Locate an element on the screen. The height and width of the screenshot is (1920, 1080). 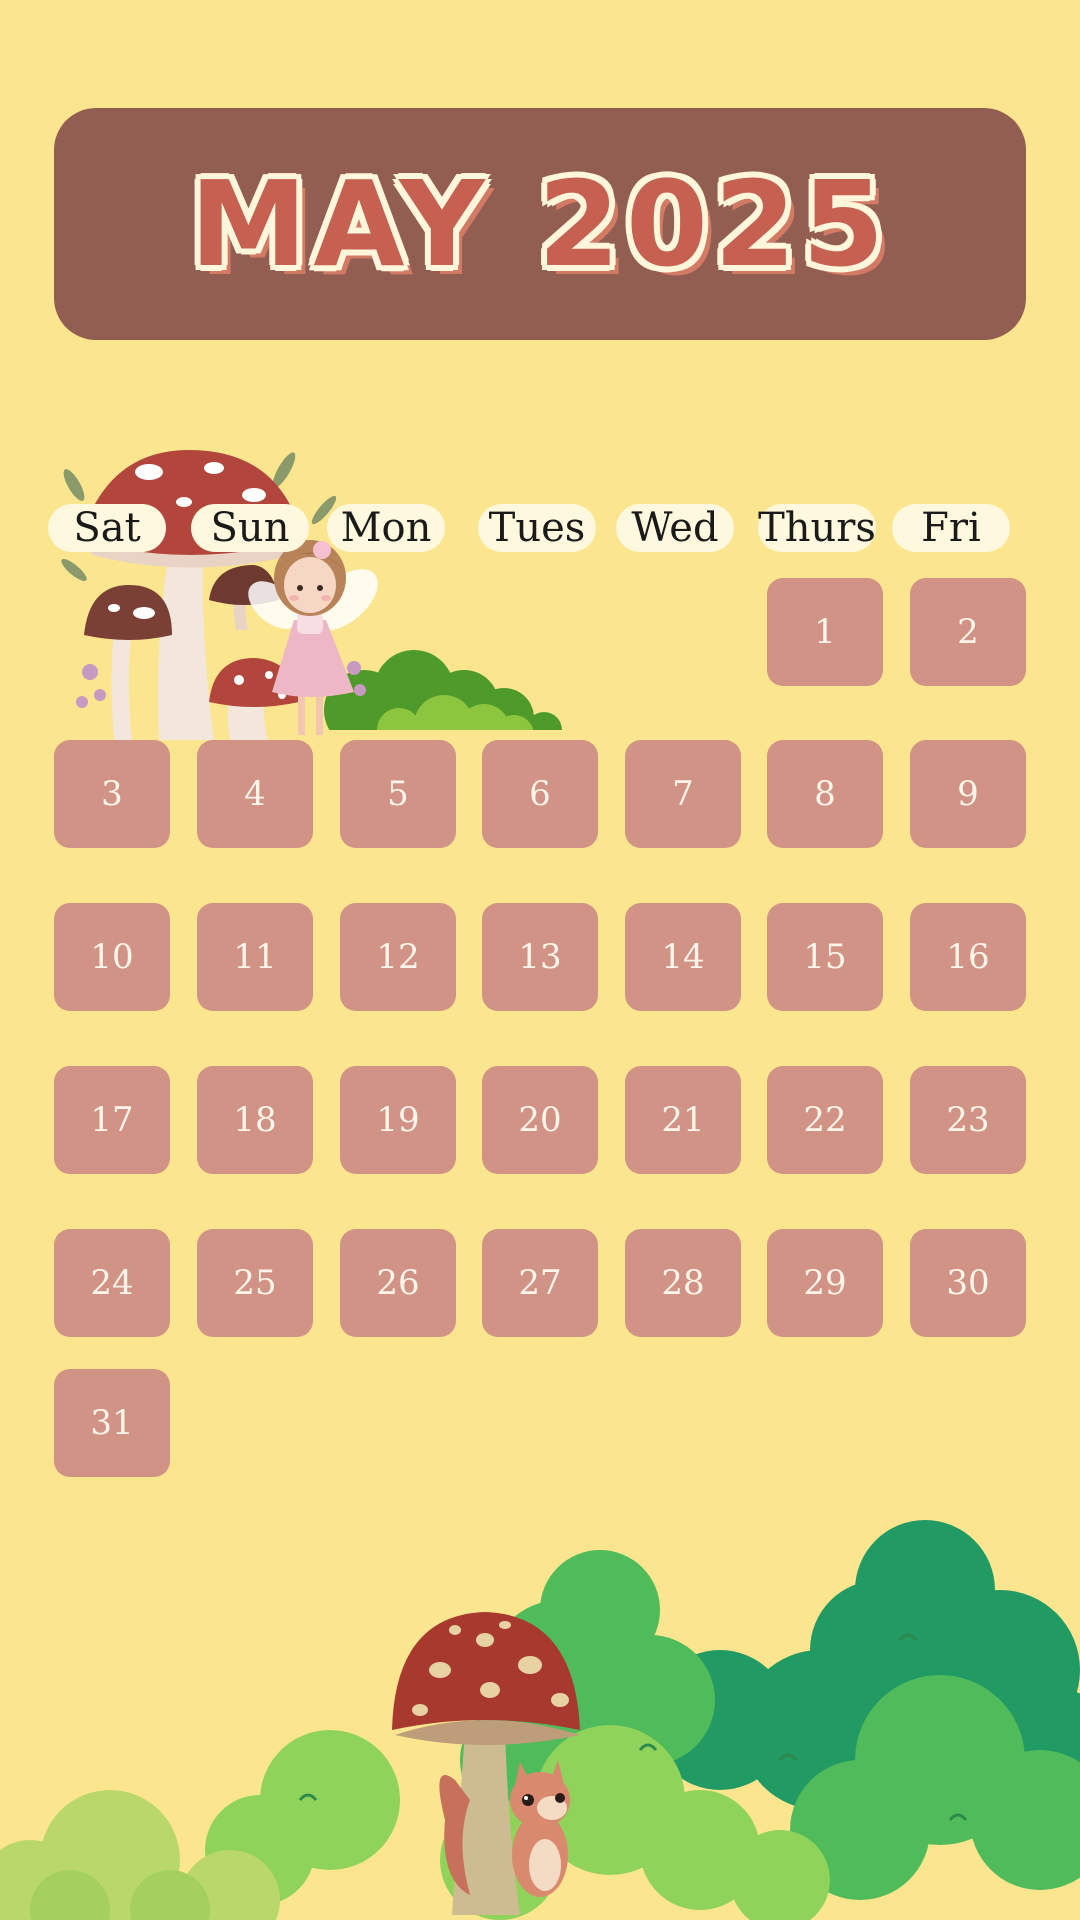
mushroom-fairy-illustration is located at coordinates (314, 600).